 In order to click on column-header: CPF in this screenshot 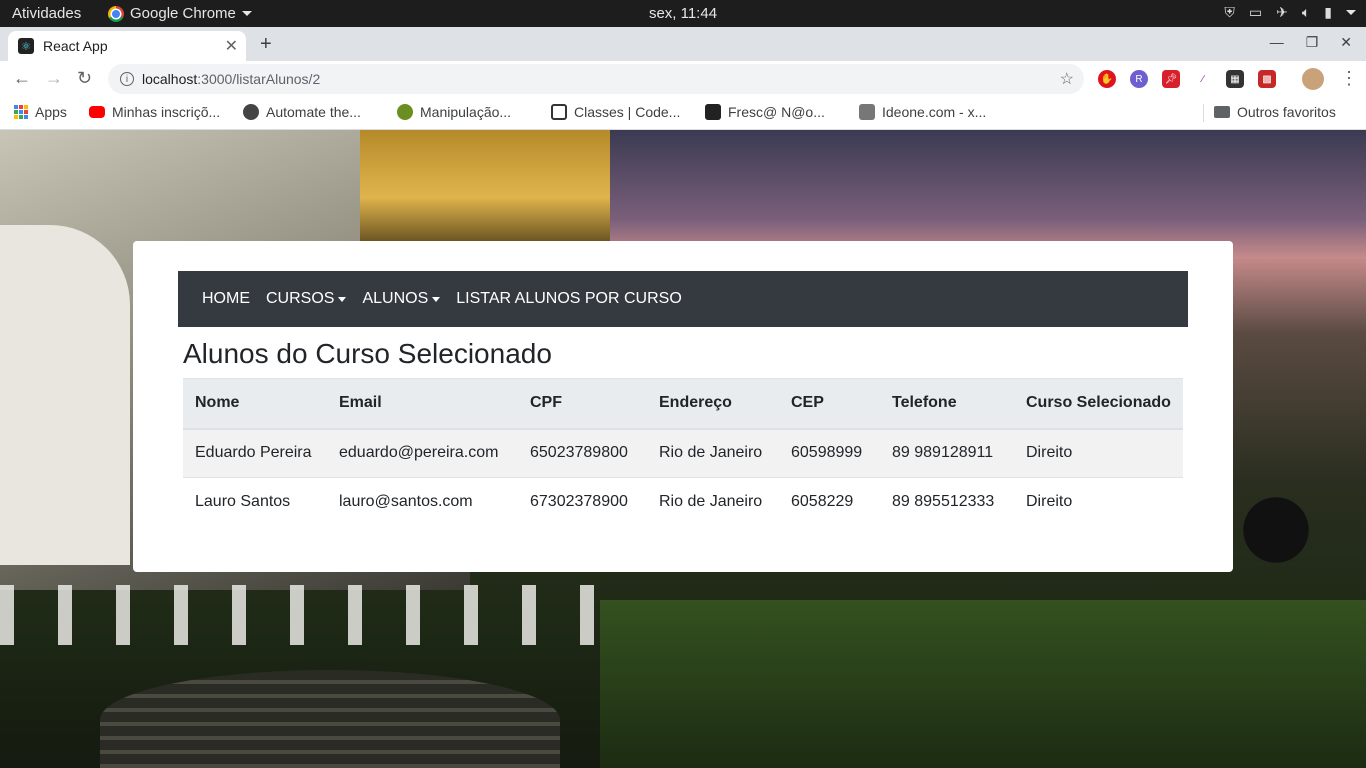, I will do `click(582, 404)`.